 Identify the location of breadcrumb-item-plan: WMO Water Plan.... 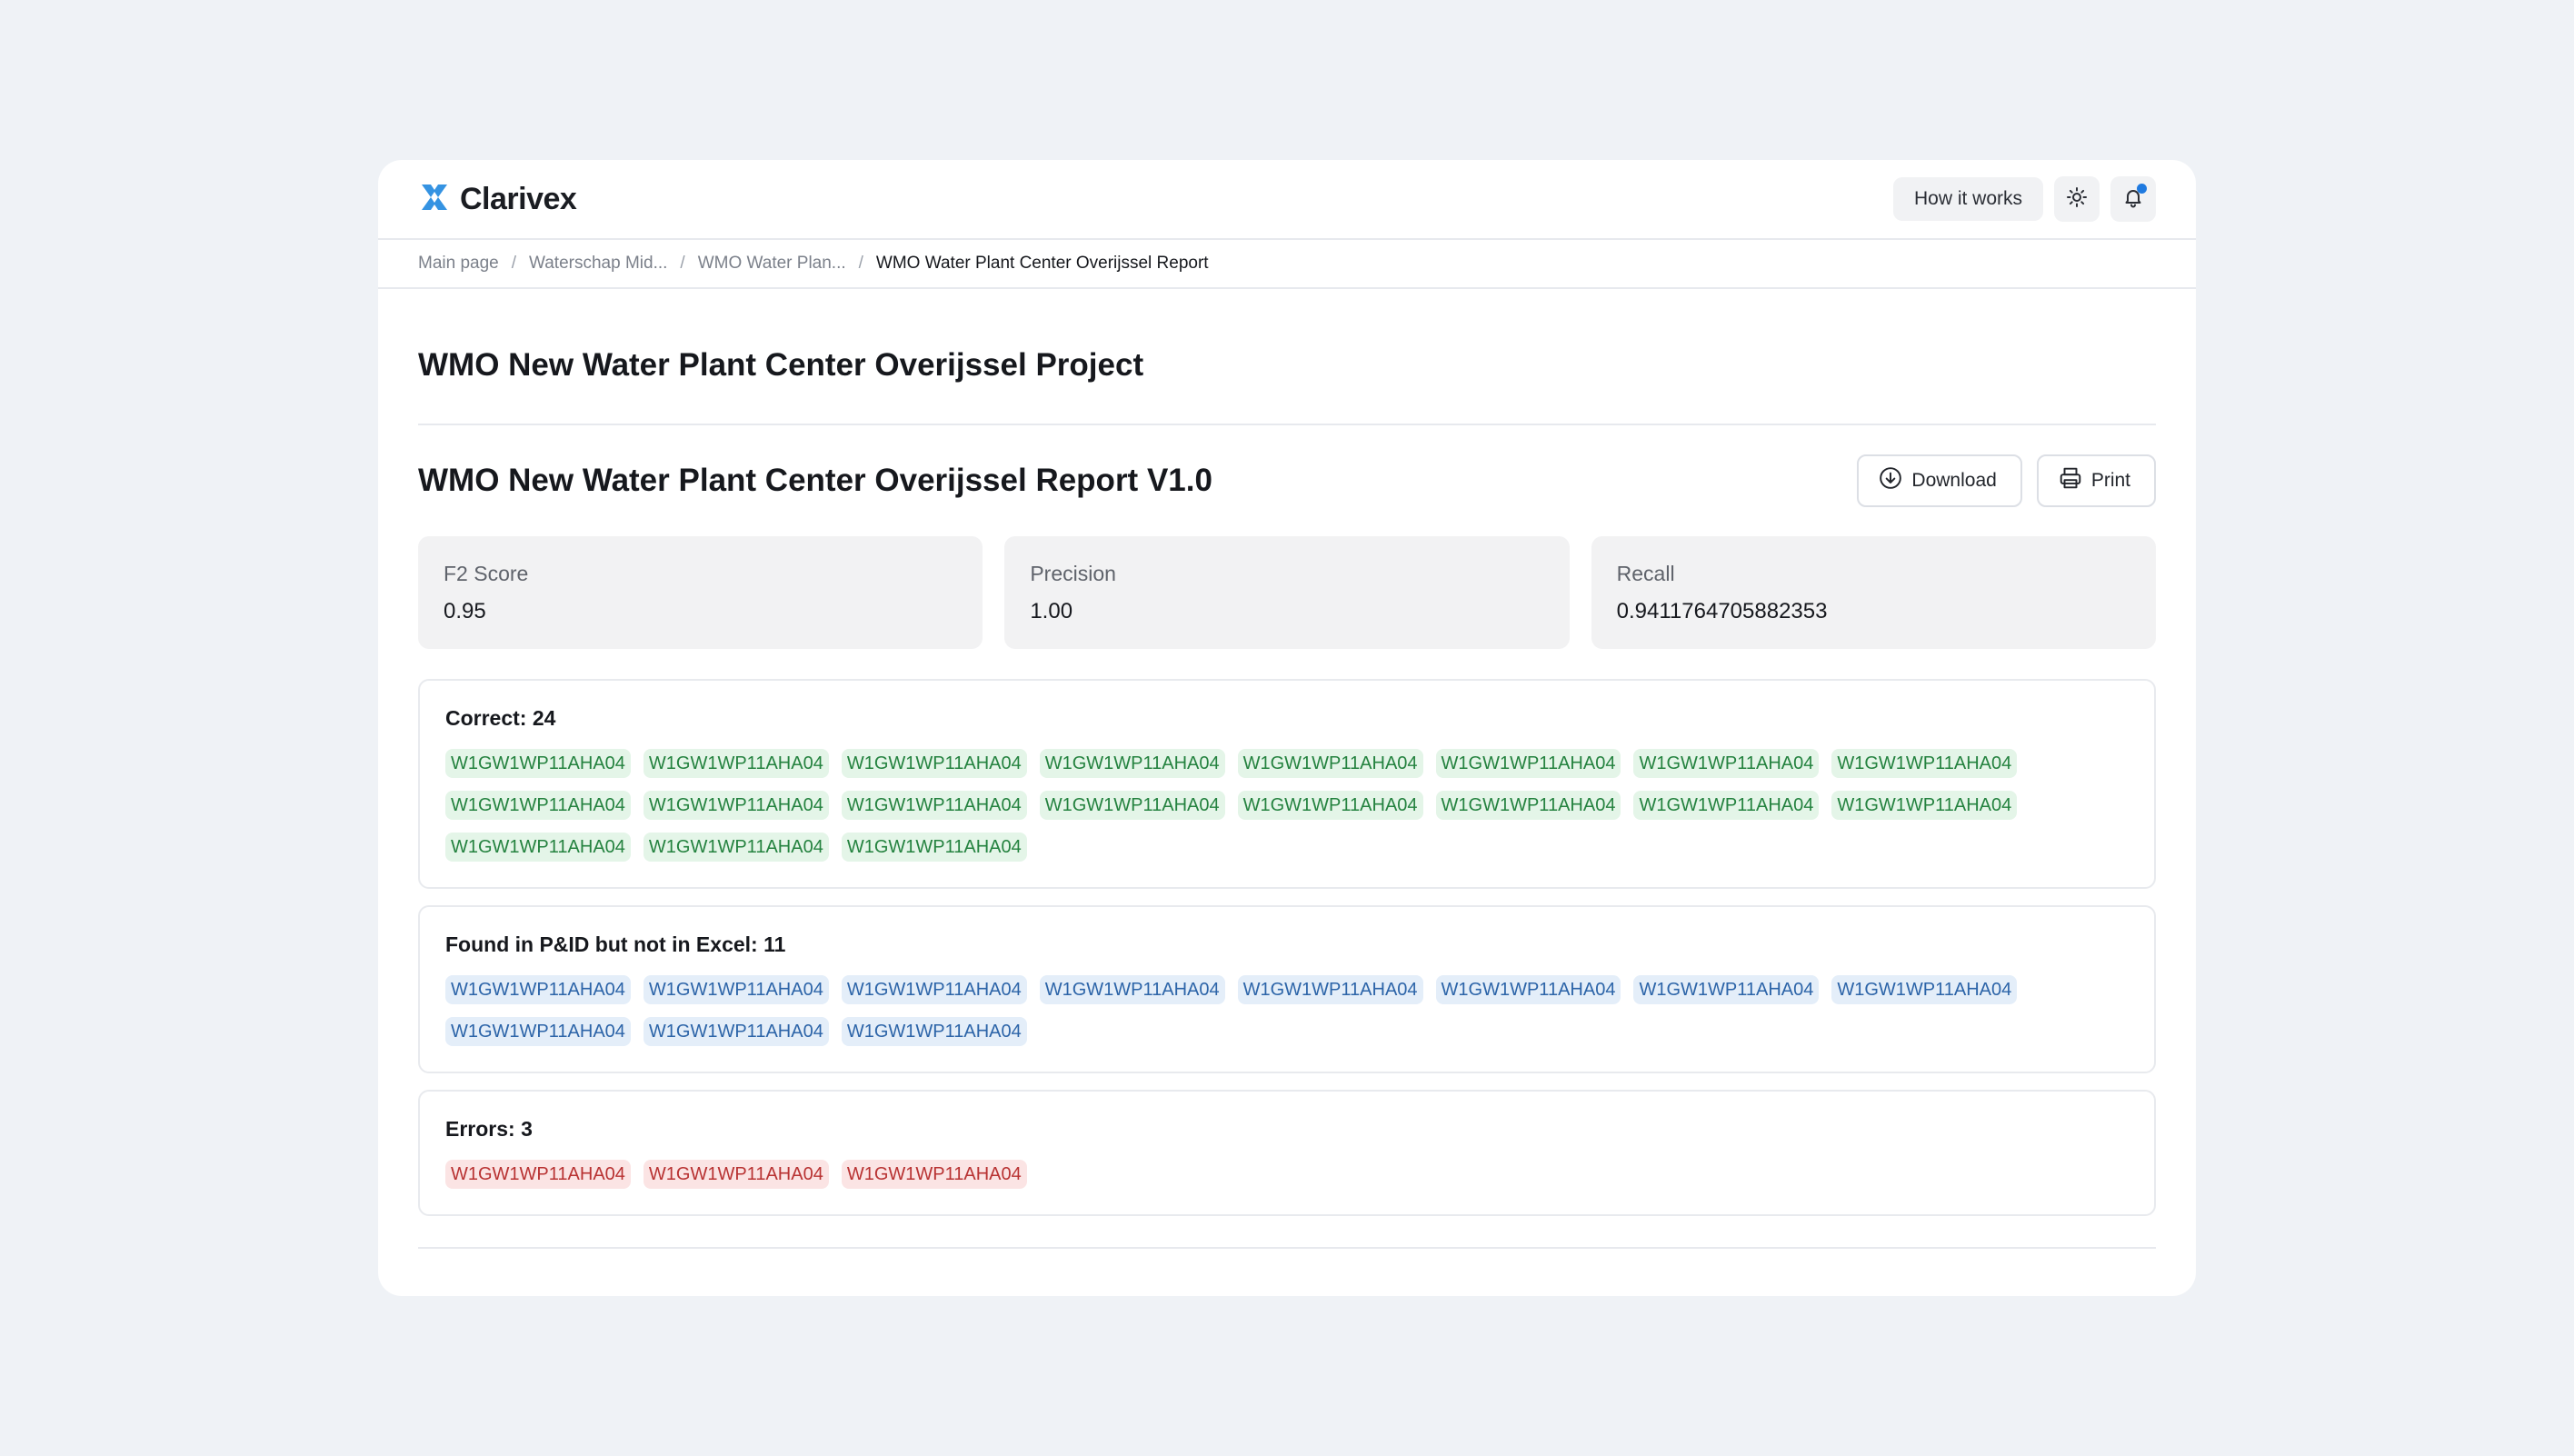
(772, 264).